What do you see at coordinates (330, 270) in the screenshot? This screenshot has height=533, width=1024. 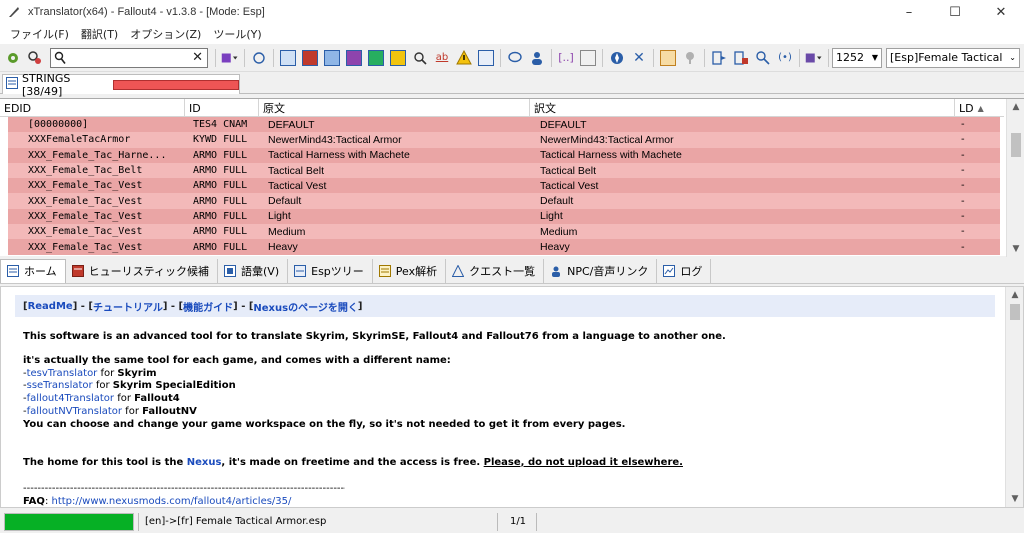 I see `tab-tree: Espツリー` at bounding box center [330, 270].